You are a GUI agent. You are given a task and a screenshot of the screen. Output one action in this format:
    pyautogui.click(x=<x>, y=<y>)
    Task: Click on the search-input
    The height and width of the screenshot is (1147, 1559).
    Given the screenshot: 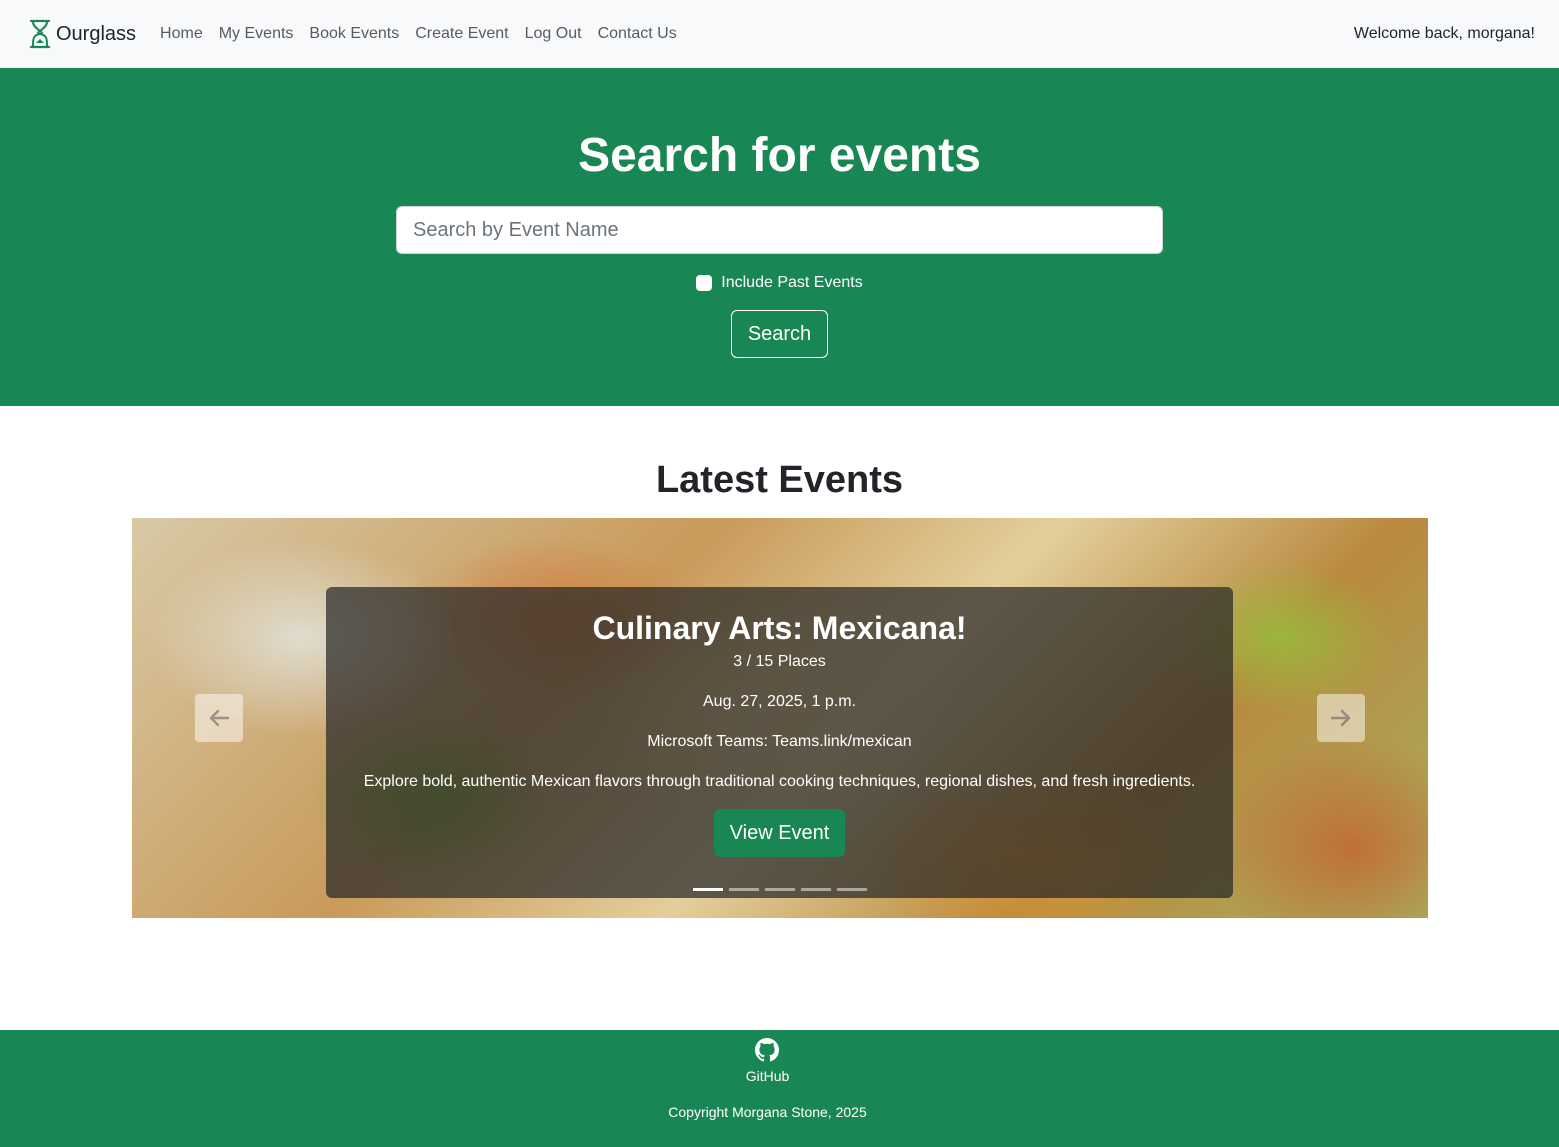 What is the action you would take?
    pyautogui.click(x=779, y=230)
    